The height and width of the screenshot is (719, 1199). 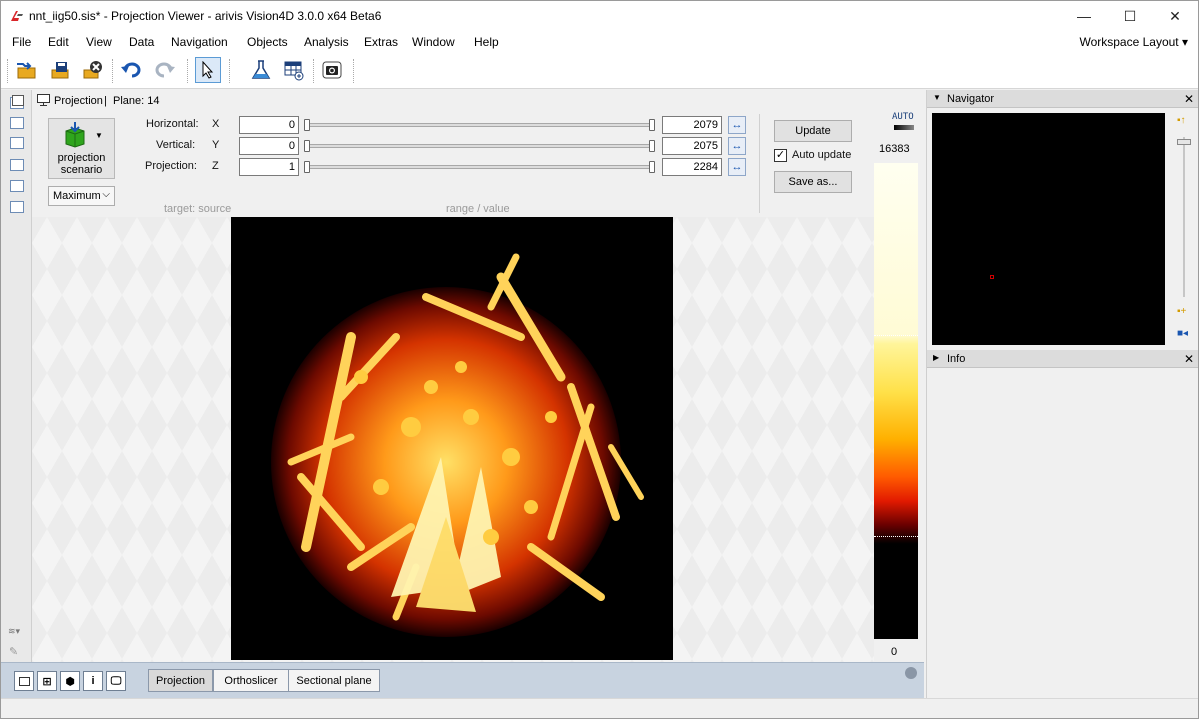 What do you see at coordinates (70, 681) in the screenshot?
I see `view-3d-button: ⬢` at bounding box center [70, 681].